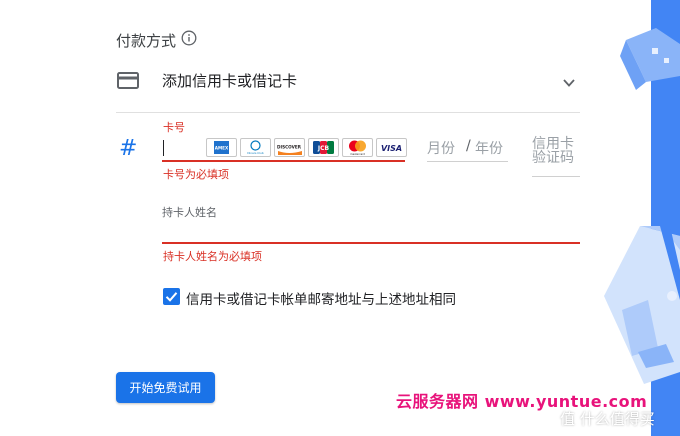 Image resolution: width=680 pixels, height=436 pixels. Describe the element at coordinates (321, 298) in the screenshot. I see `same-address-label: 信用卡或借记卡帐单邮寄地址与上述地址相同` at that location.